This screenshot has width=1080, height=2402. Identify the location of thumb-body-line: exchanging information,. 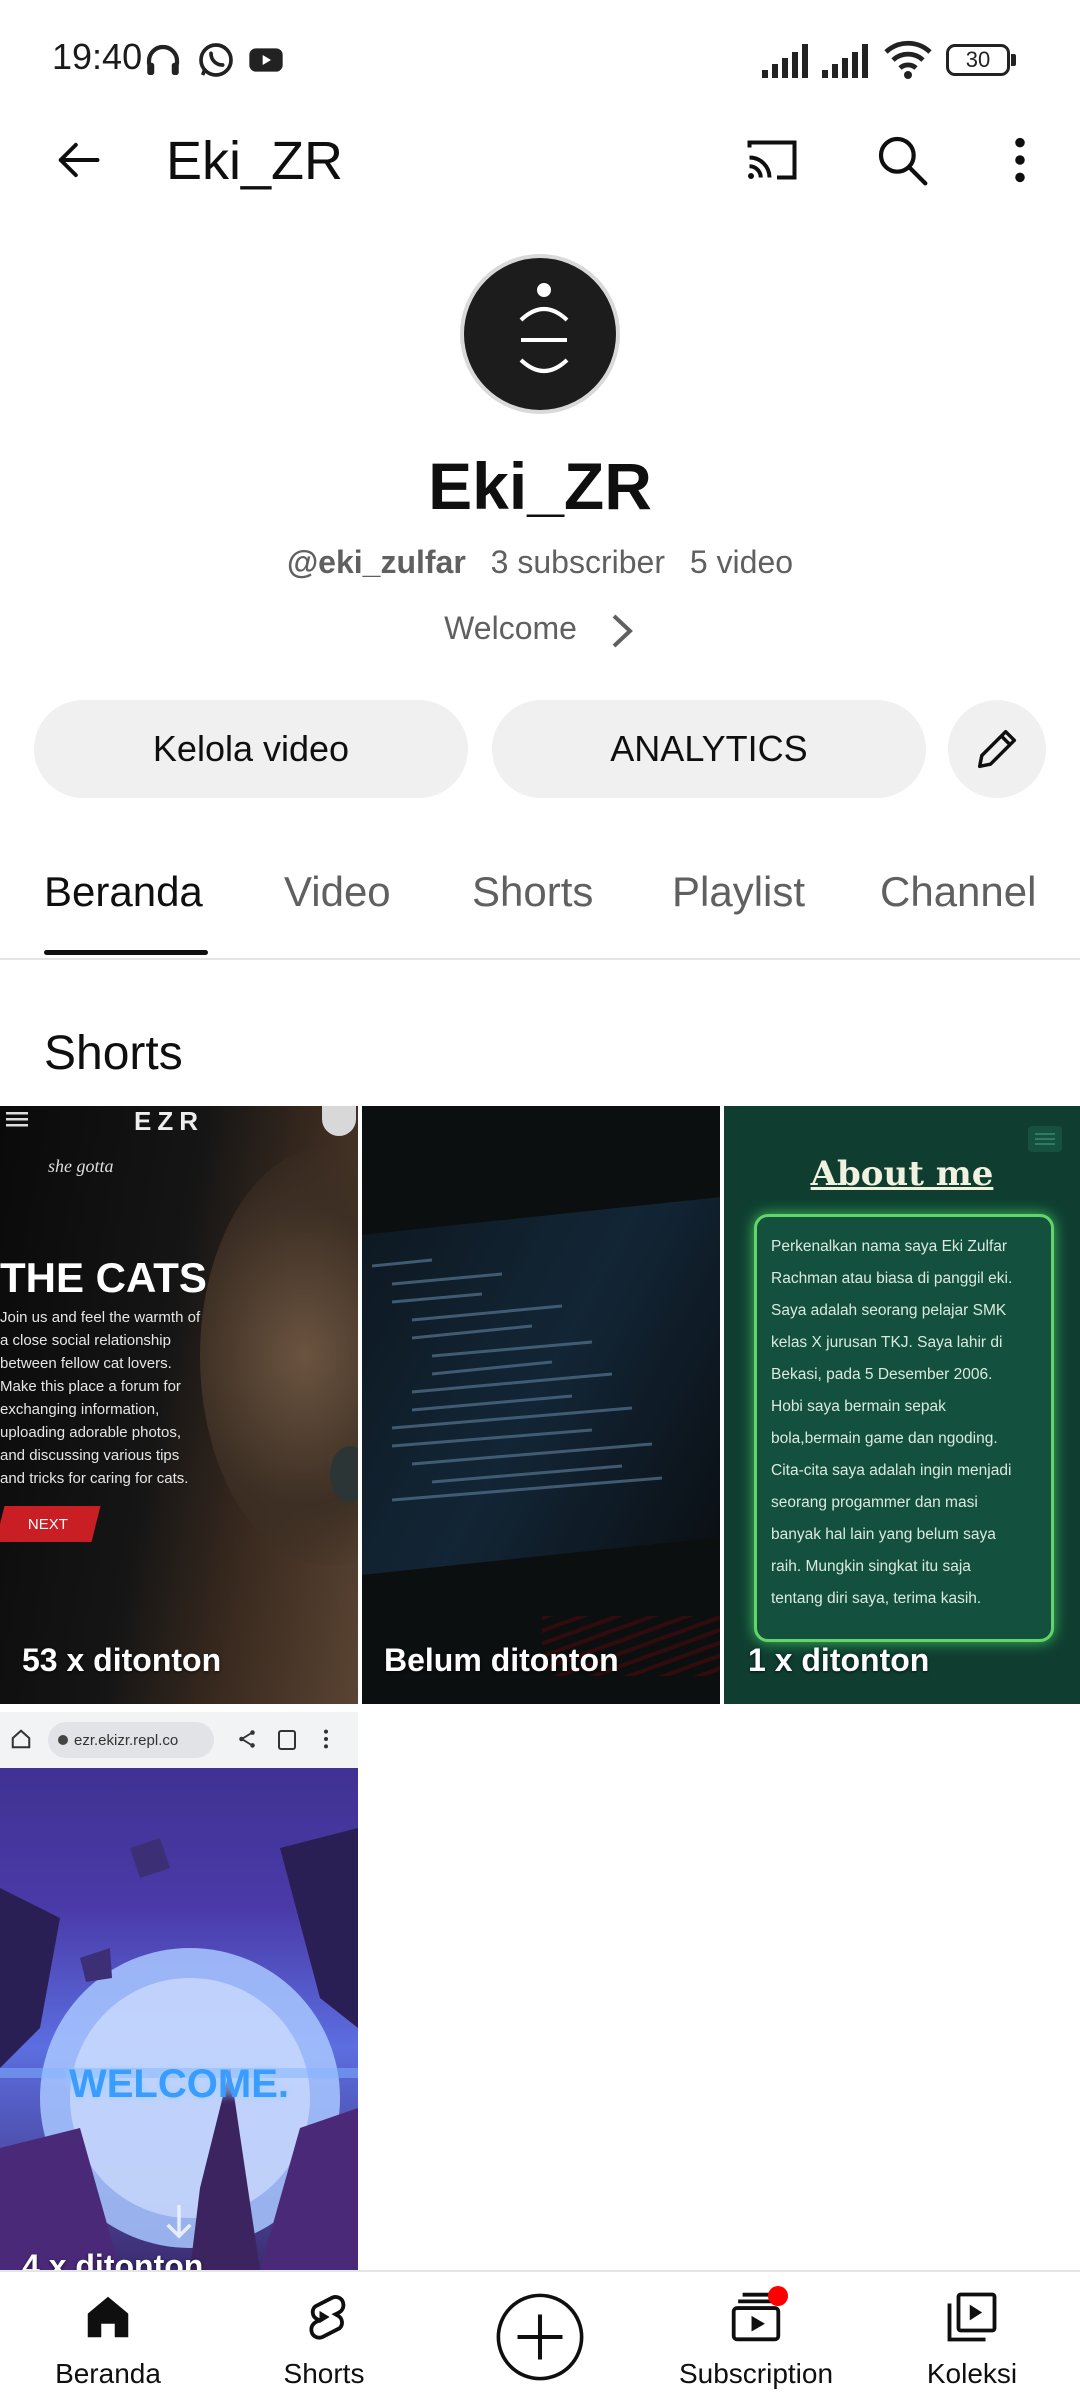
(80, 1409).